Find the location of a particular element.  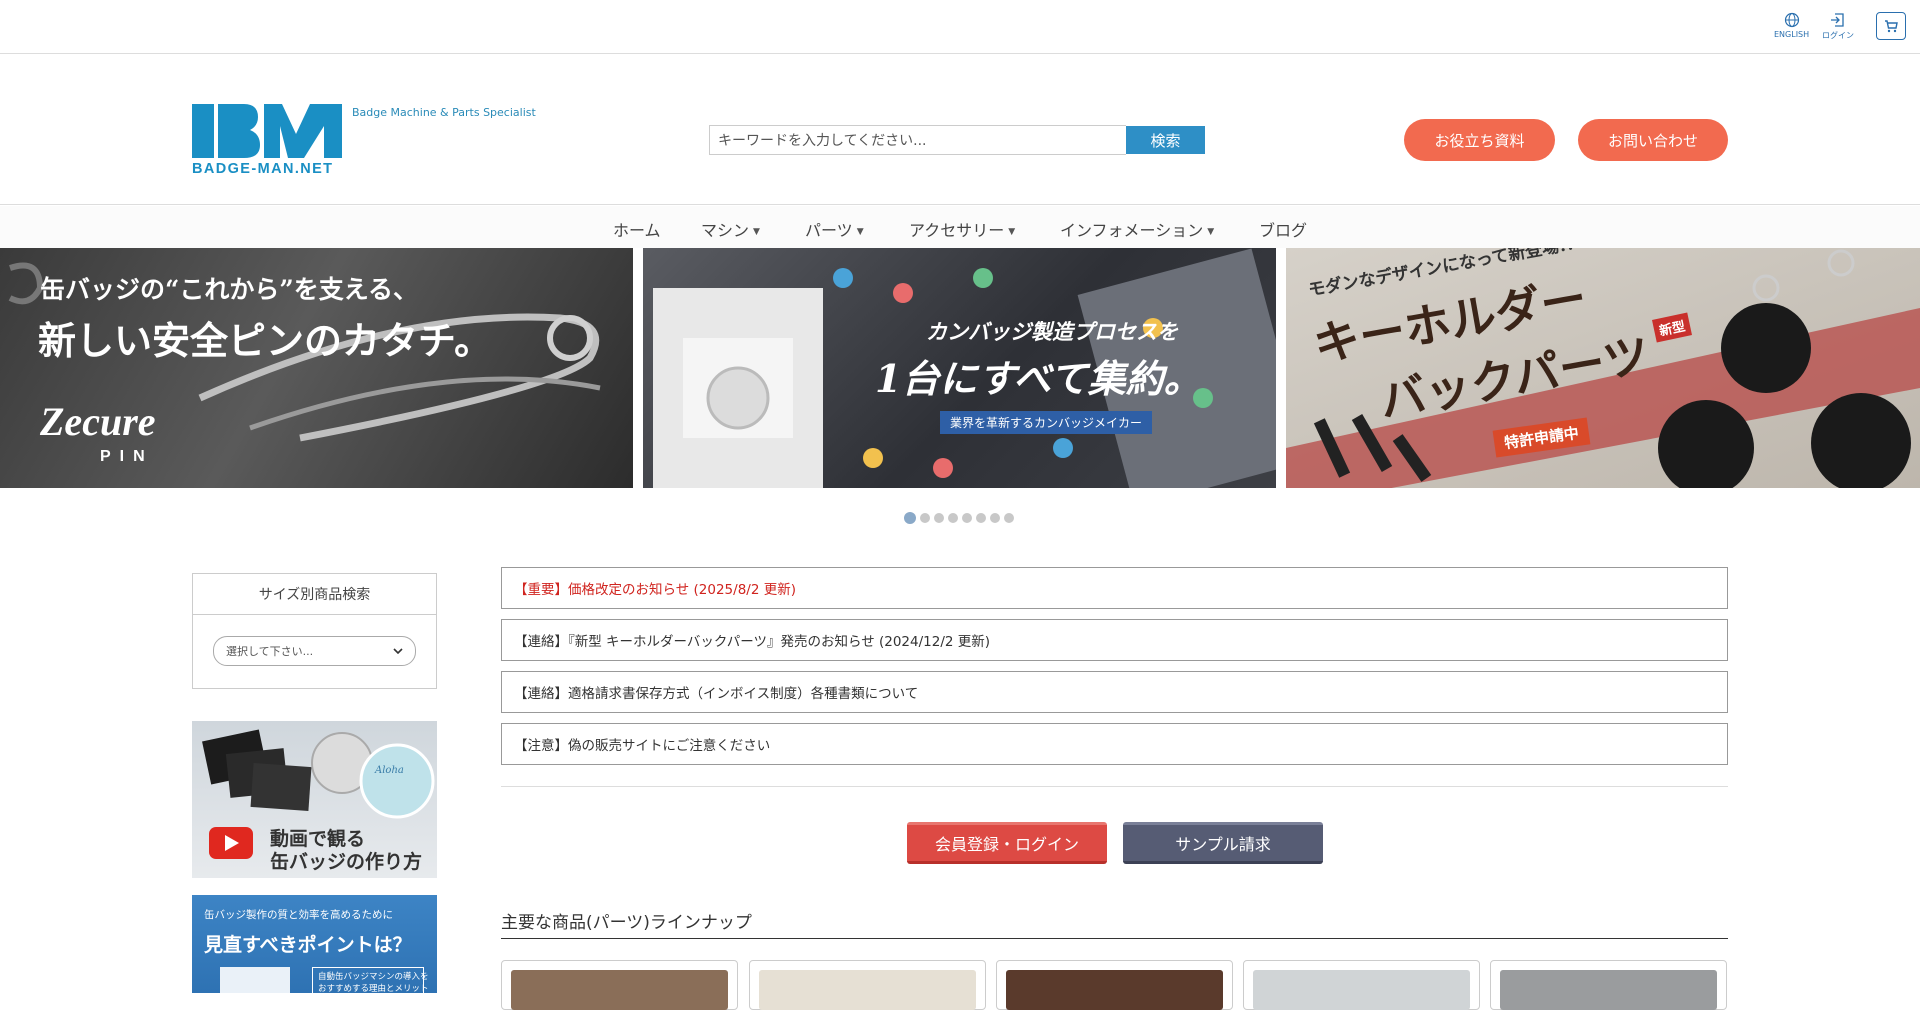

section-underline is located at coordinates (1114, 938).